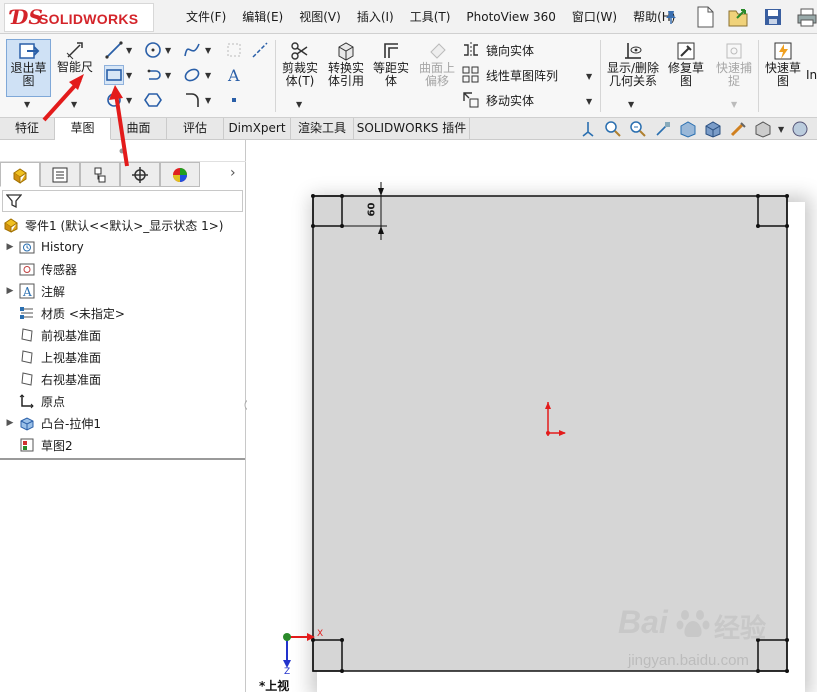 The width and height of the screenshot is (817, 692). Describe the element at coordinates (594, 17) in the screenshot. I see `menu-window: 窗口(W)` at that location.